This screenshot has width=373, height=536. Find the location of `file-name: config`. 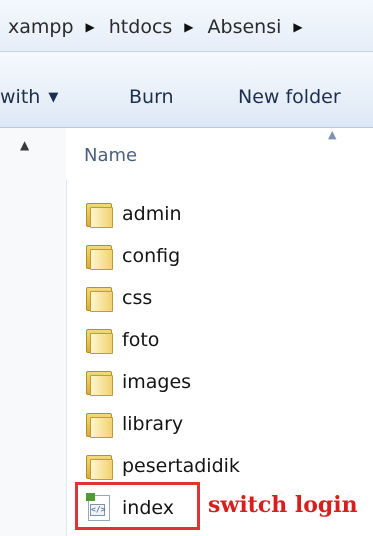

file-name: config is located at coordinates (151, 256).